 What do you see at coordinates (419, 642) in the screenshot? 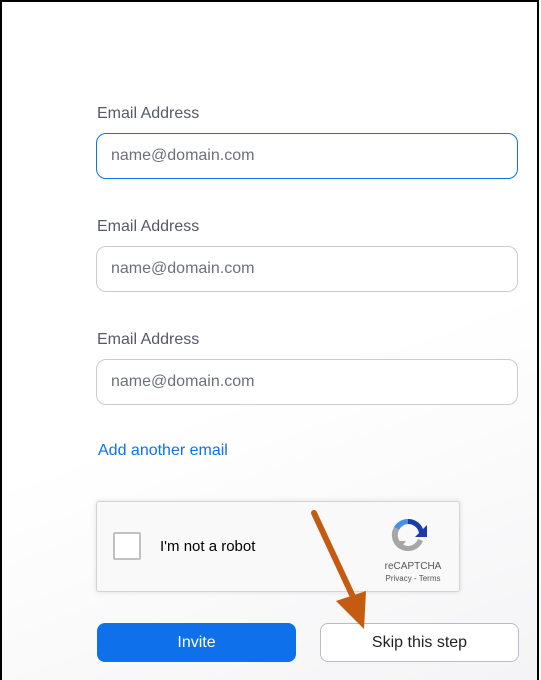
I see `skip-step-button: Skip this step` at bounding box center [419, 642].